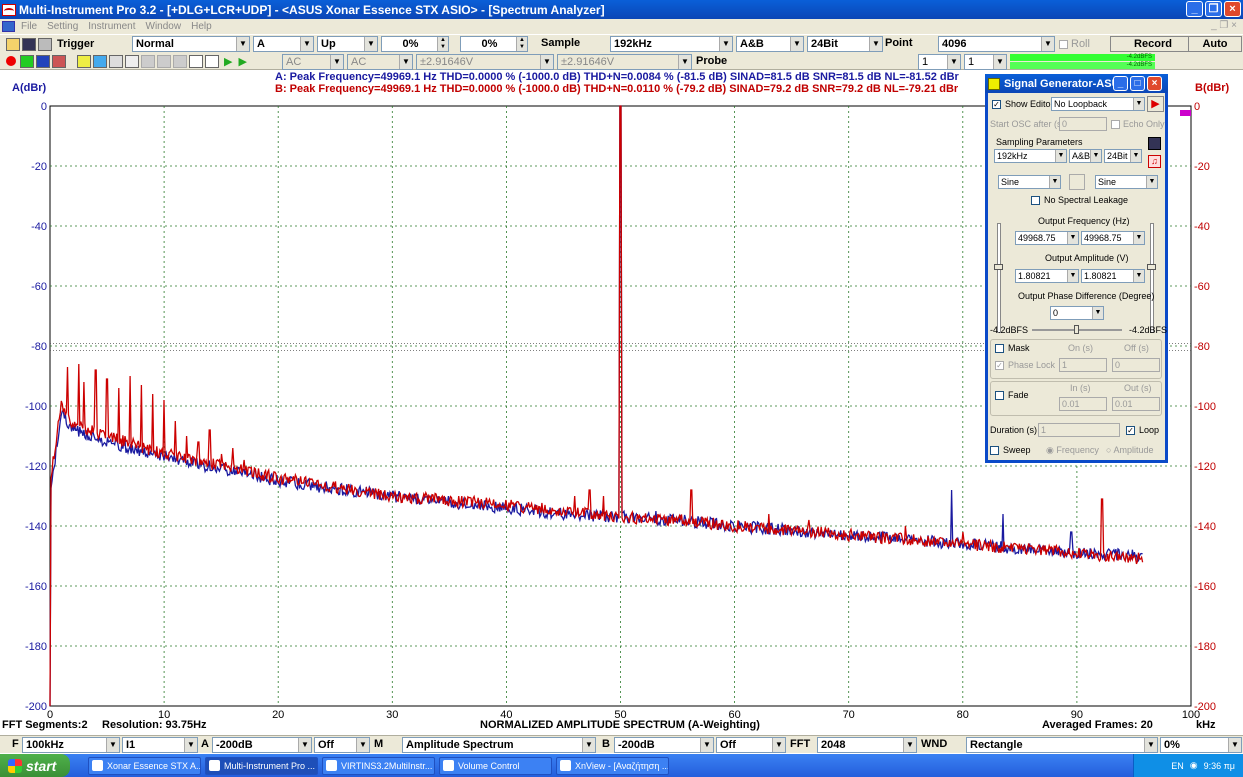 The height and width of the screenshot is (777, 1243). Describe the element at coordinates (1115, 124) in the screenshot. I see `echo-only-checkbox` at that location.